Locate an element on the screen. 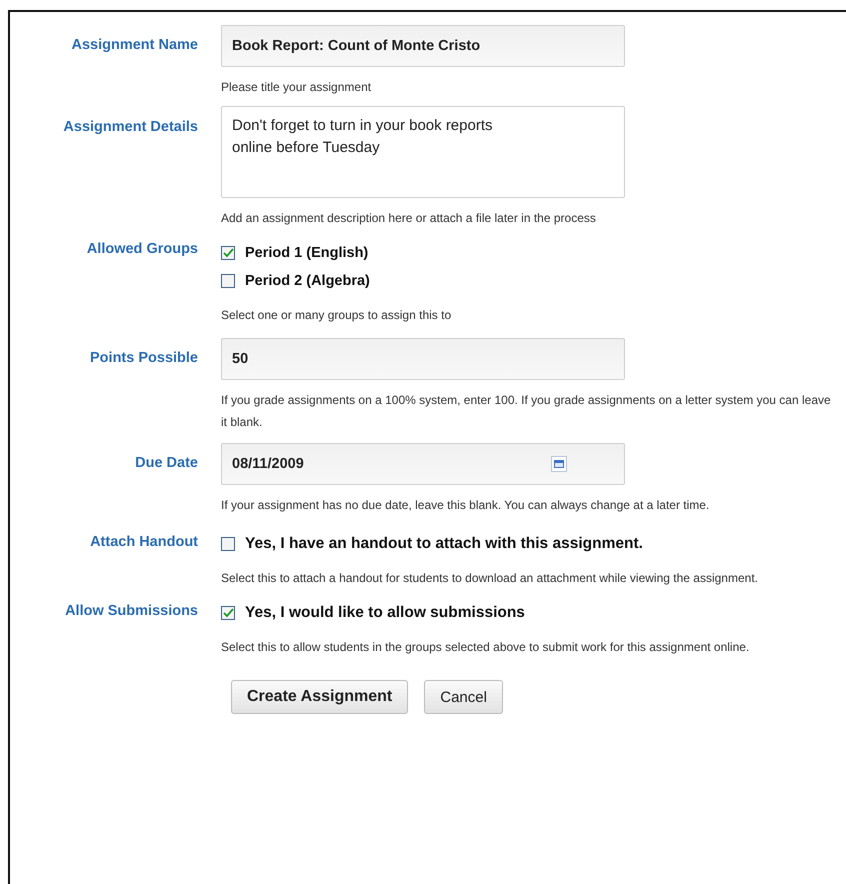  text-field: Book Report: Count of Monte Cristo is located at coordinates (423, 46).